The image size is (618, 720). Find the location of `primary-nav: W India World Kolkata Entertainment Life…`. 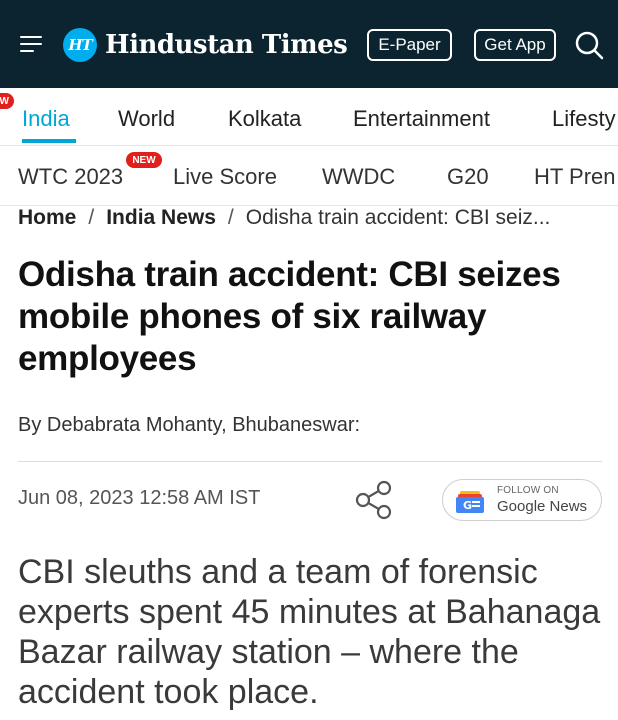

primary-nav: W India World Kolkata Entertainment Life… is located at coordinates (309, 117).